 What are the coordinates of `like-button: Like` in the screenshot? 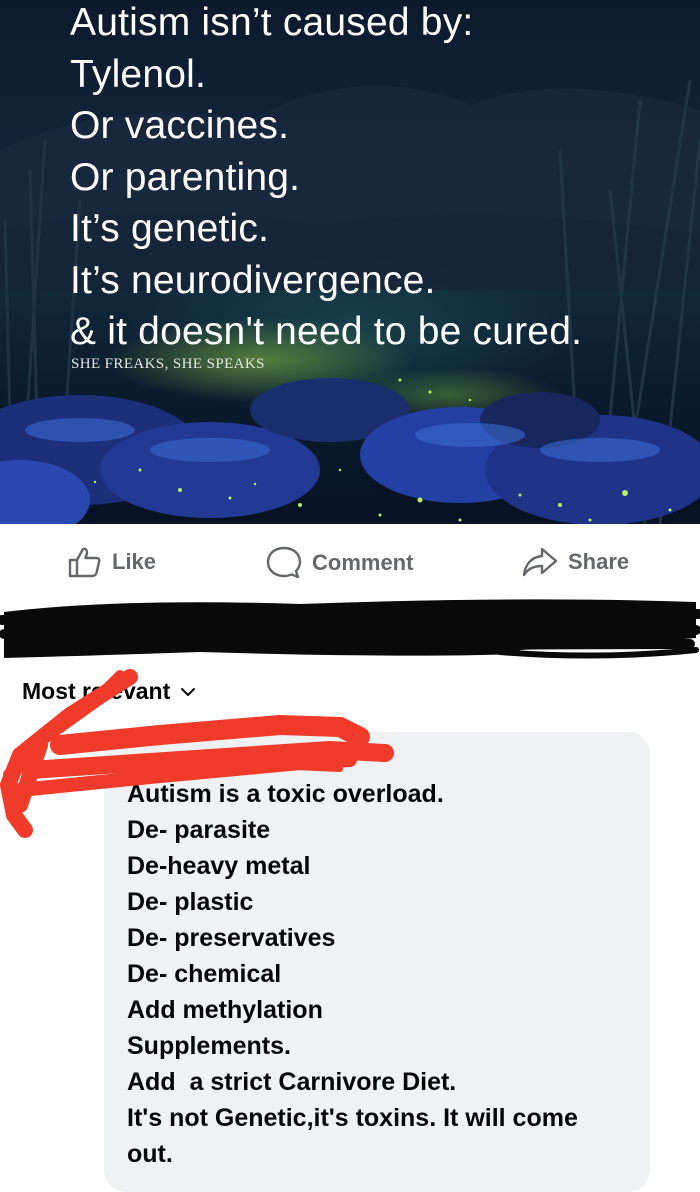 It's located at (112, 562).